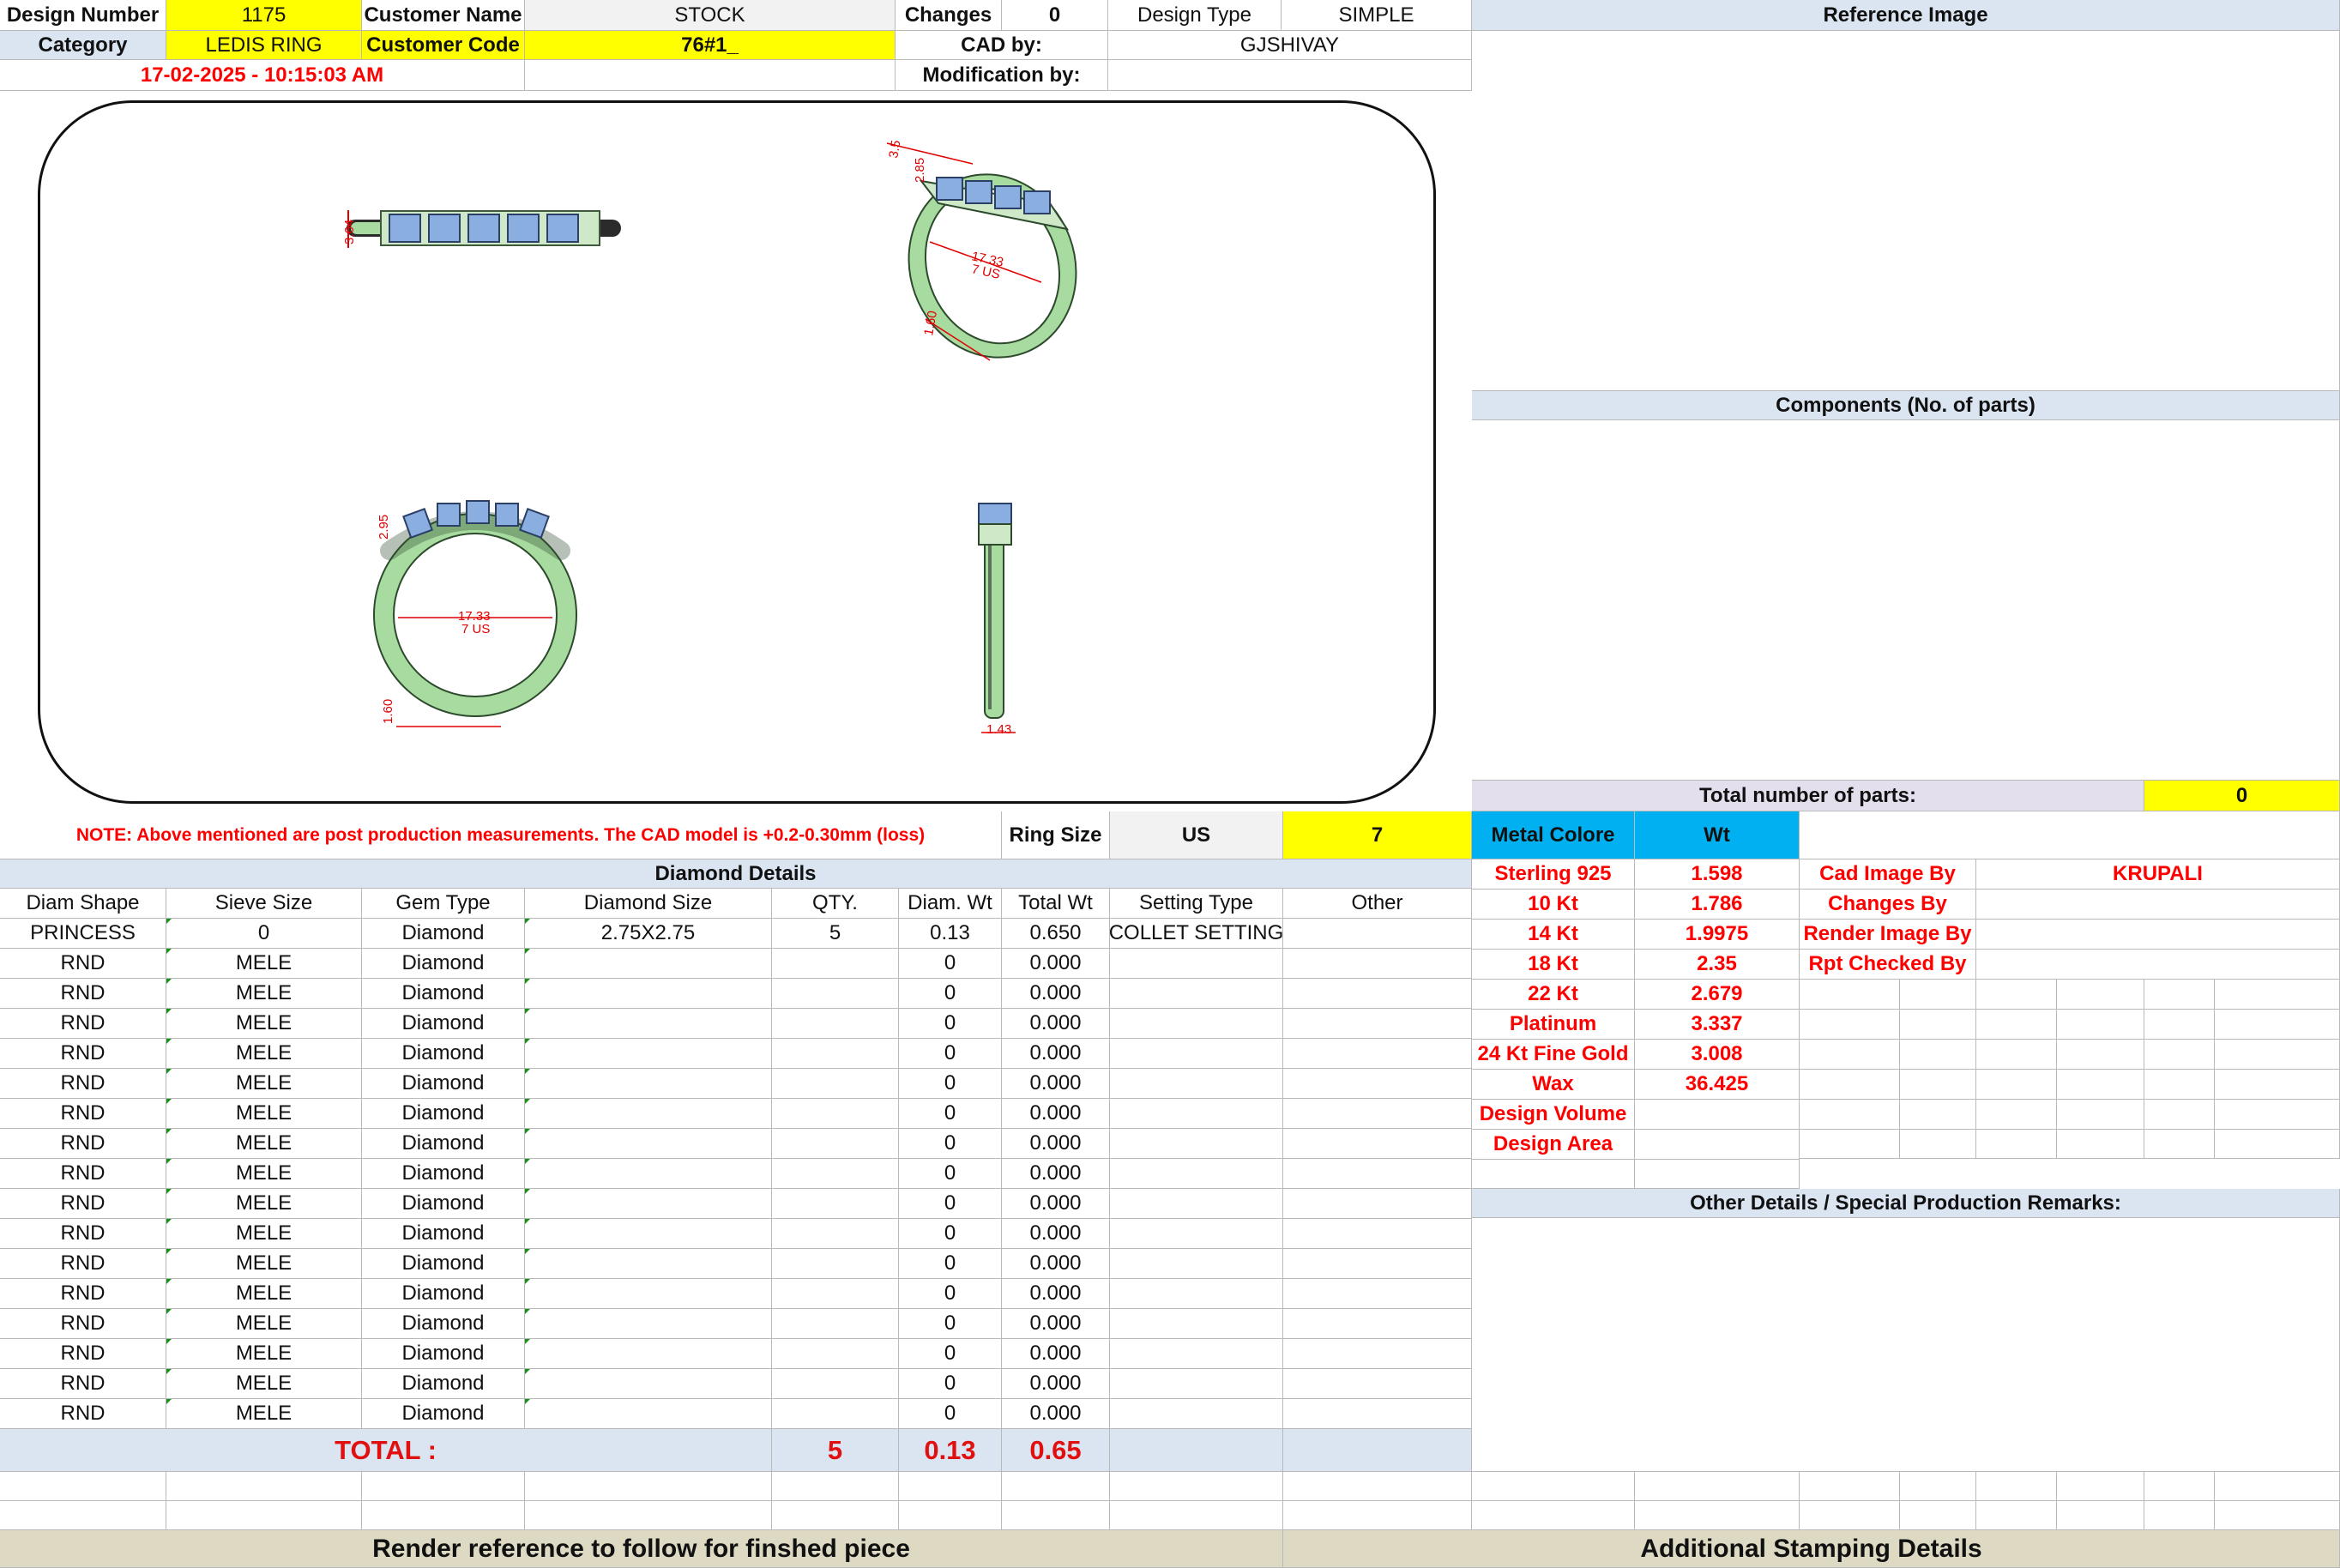 This screenshot has width=2340, height=1568. What do you see at coordinates (264, 46) in the screenshot?
I see `category-value: LEDIS RING` at bounding box center [264, 46].